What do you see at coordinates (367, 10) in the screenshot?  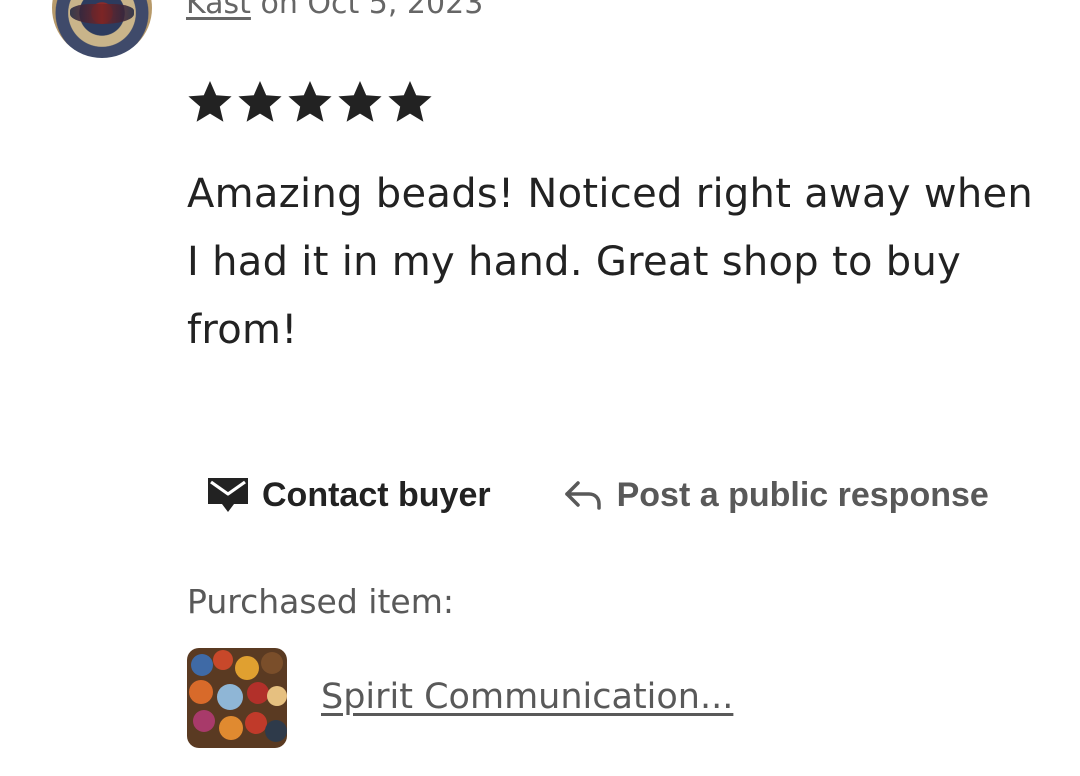 I see `review-date: on Oct 5, 2023` at bounding box center [367, 10].